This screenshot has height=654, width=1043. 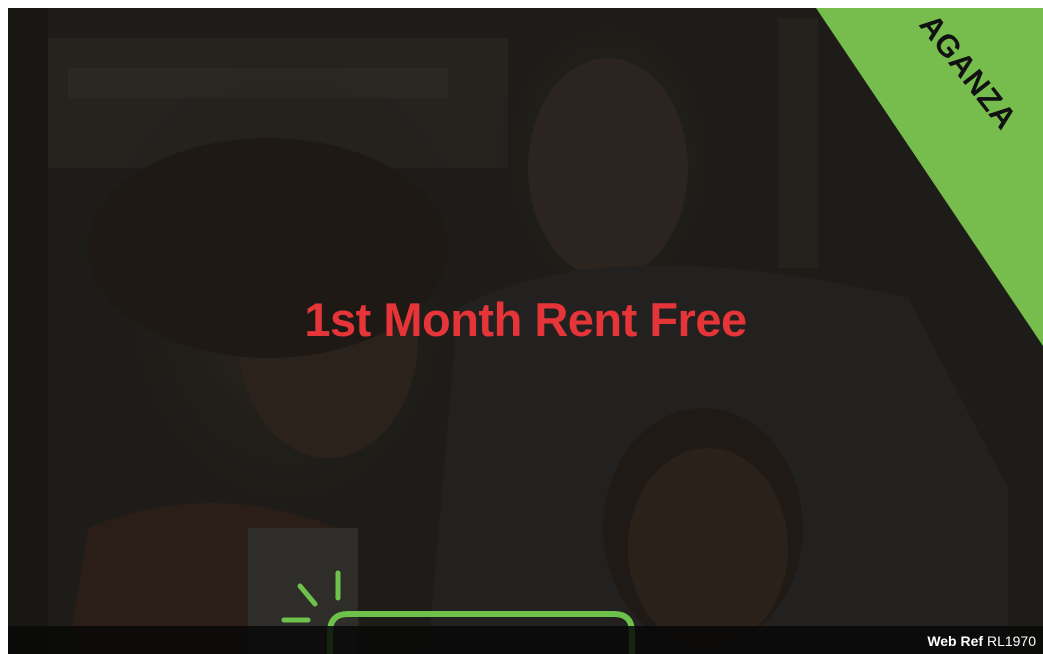 What do you see at coordinates (1011, 641) in the screenshot?
I see `web-ref-code: RL1970` at bounding box center [1011, 641].